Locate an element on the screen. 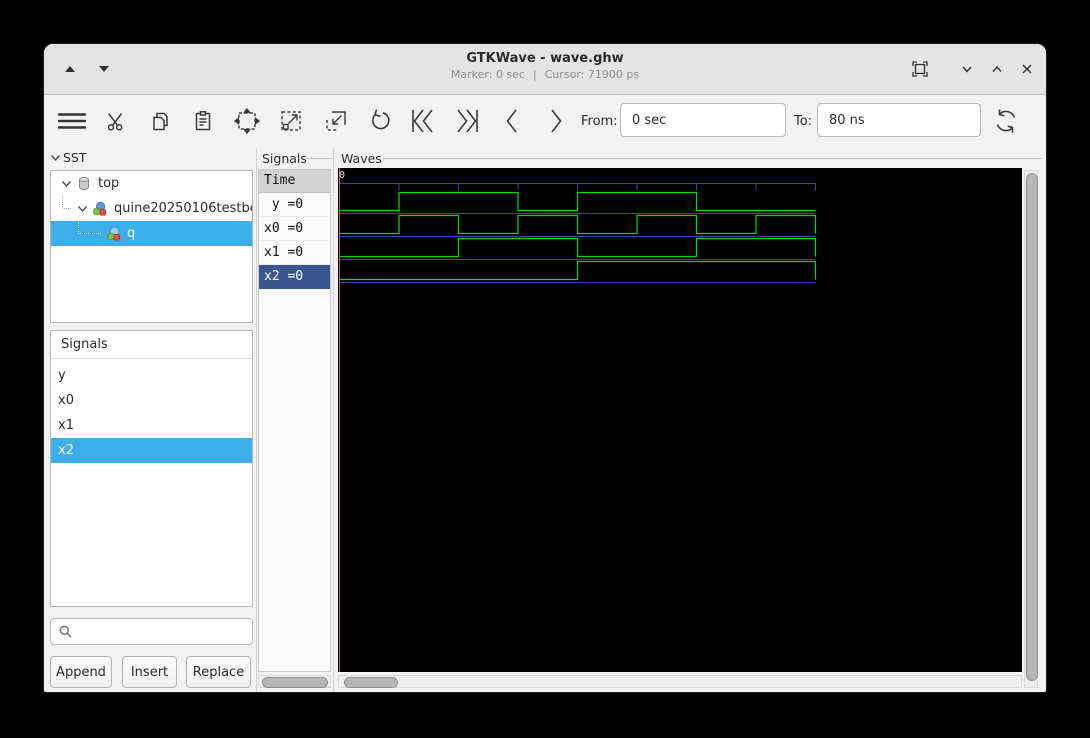 This screenshot has height=738, width=1090. signal-list-item-y: y is located at coordinates (151, 375).